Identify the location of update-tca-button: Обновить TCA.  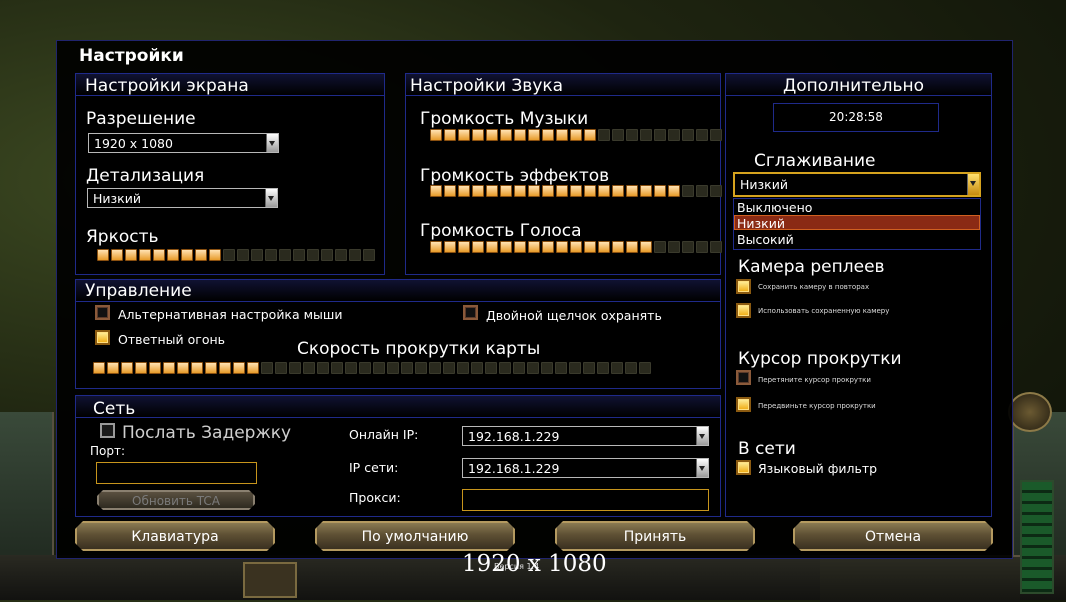
(176, 500).